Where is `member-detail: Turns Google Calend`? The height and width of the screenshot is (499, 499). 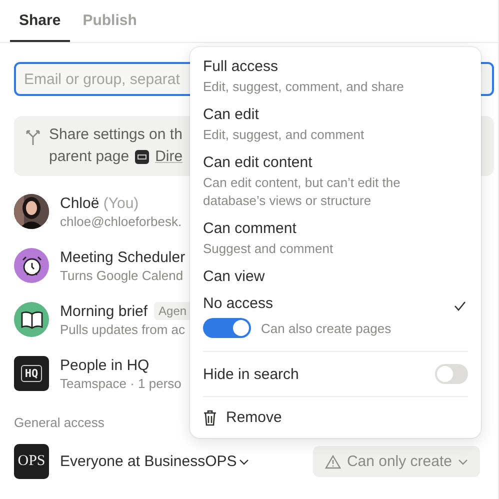
member-detail: Turns Google Calend is located at coordinates (122, 275).